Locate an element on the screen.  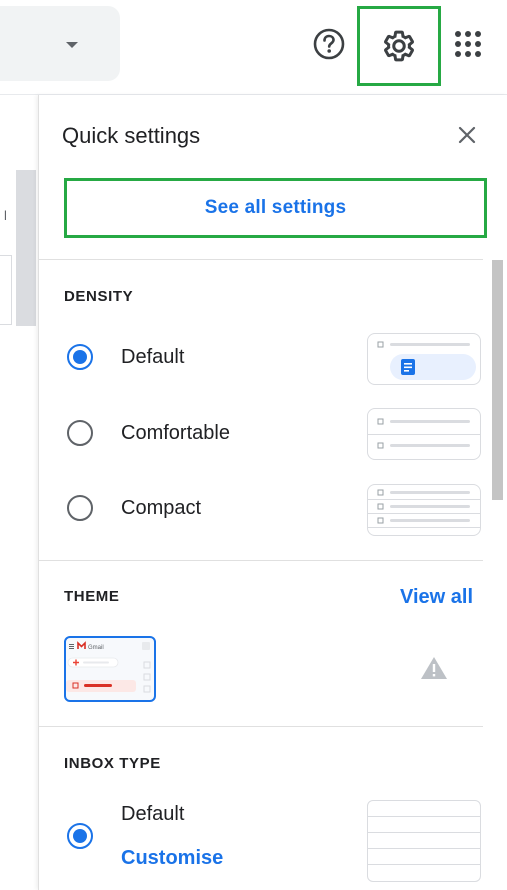
density-compact-illustration is located at coordinates (424, 508).